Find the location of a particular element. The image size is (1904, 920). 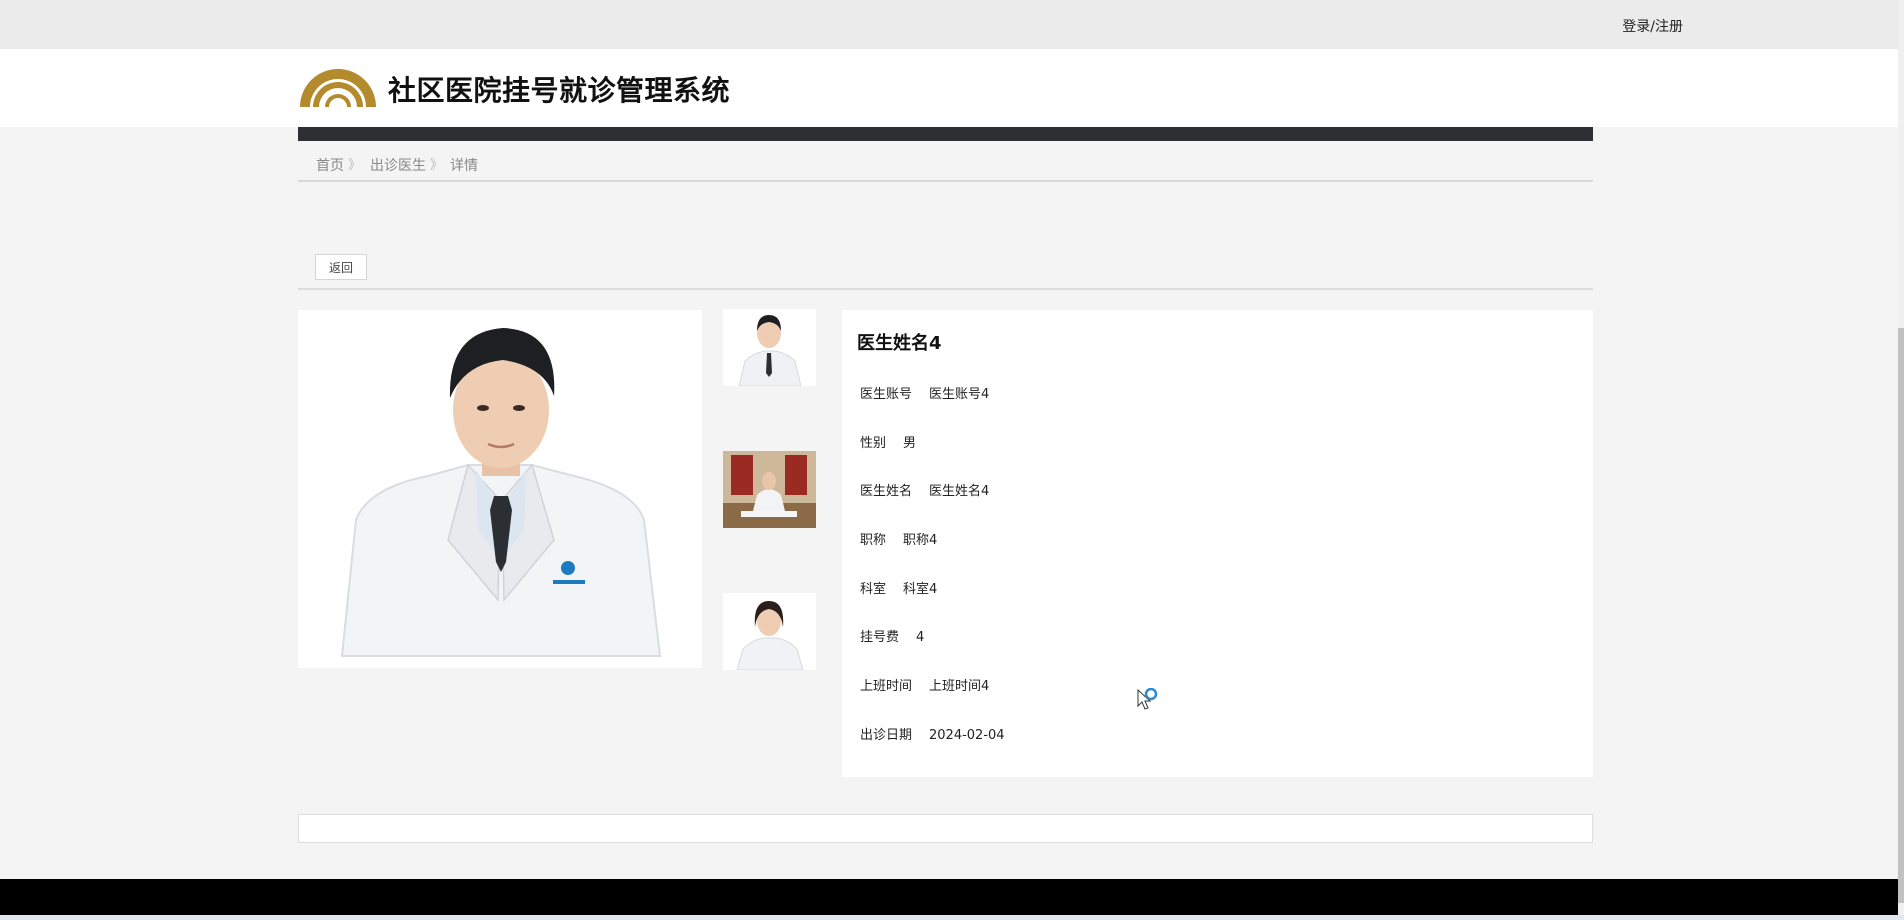

hospital-logo is located at coordinates (338, 88).